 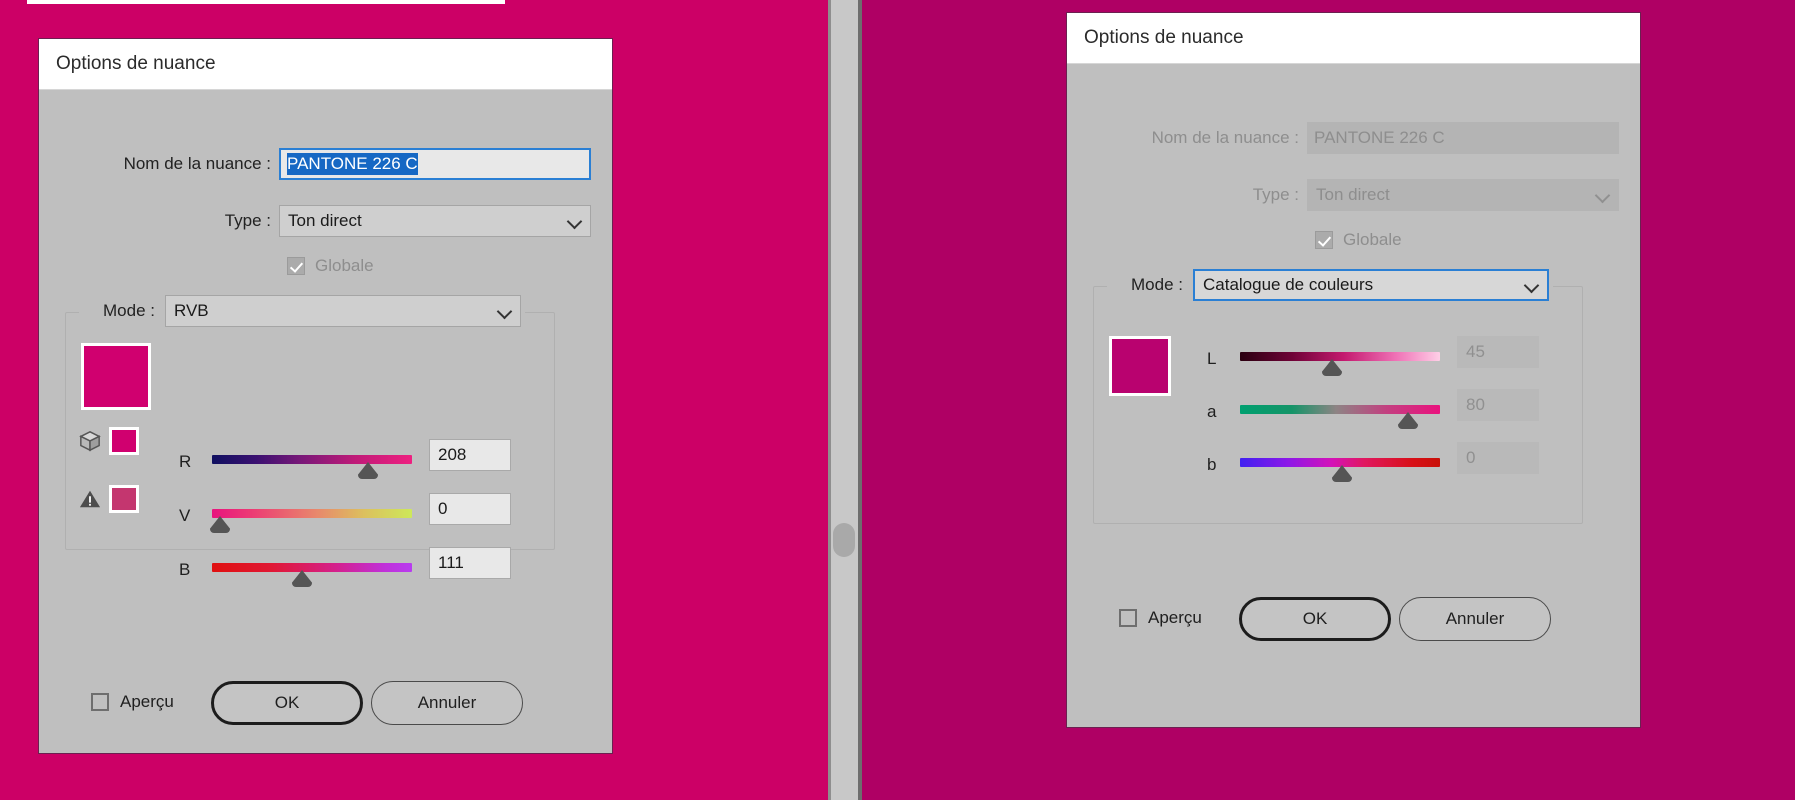 What do you see at coordinates (1212, 464) in the screenshot?
I see `channel-label-b2: b` at bounding box center [1212, 464].